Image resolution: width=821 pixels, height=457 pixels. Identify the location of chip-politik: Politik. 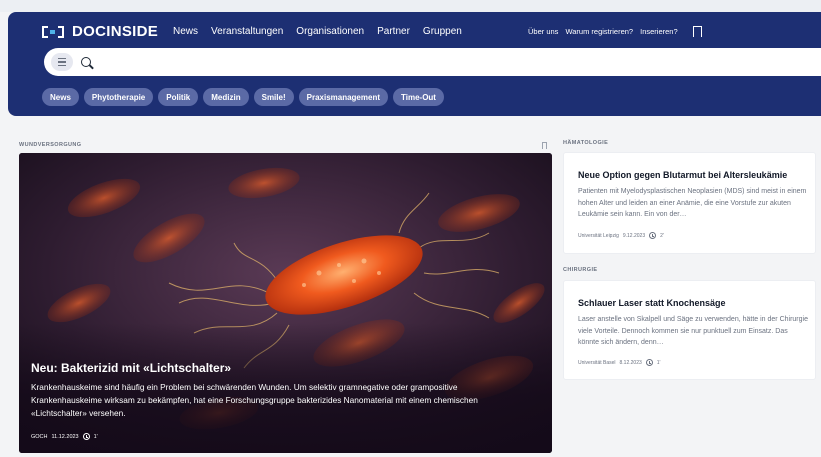
(178, 97).